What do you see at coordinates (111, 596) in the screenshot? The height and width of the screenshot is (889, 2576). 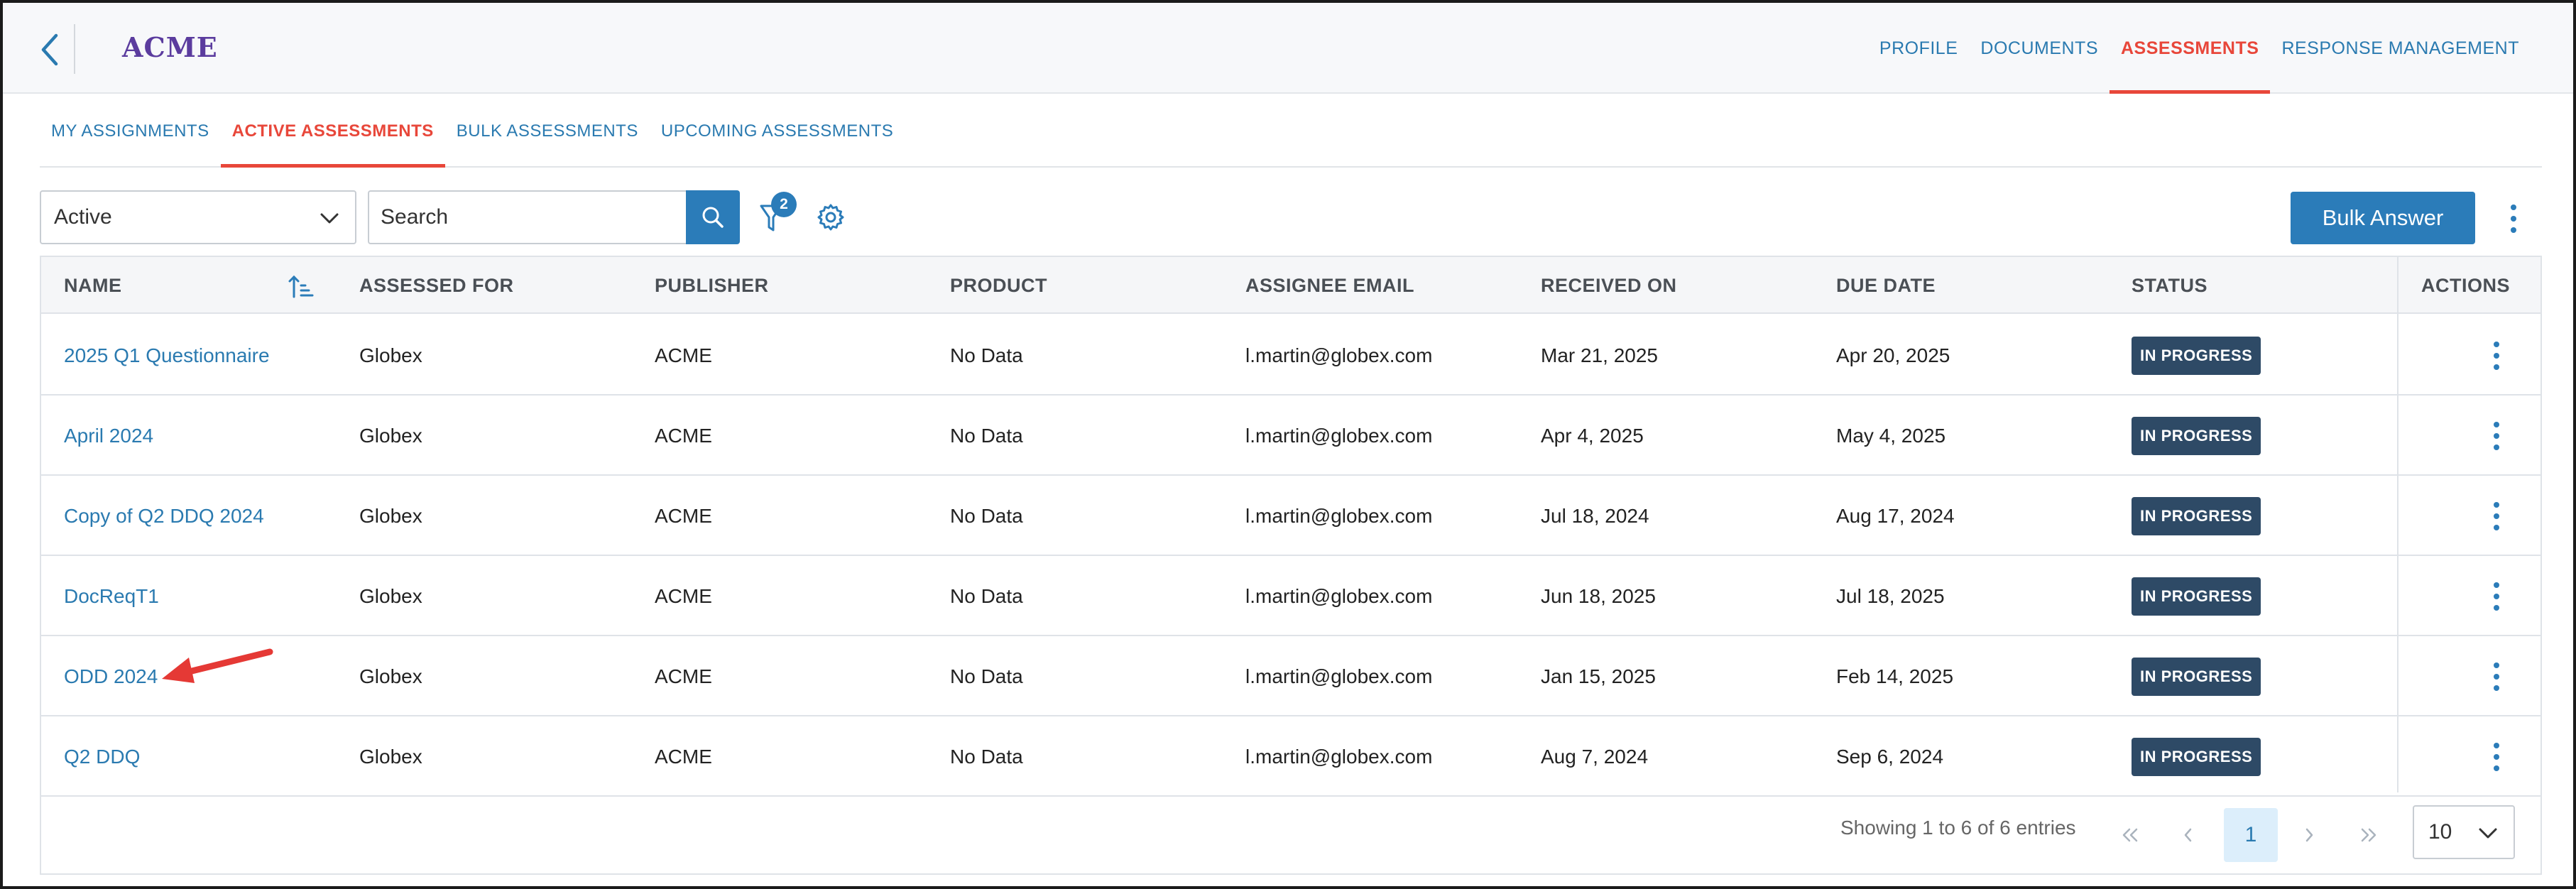 I see `assessment-name-link: DocReqT1` at bounding box center [111, 596].